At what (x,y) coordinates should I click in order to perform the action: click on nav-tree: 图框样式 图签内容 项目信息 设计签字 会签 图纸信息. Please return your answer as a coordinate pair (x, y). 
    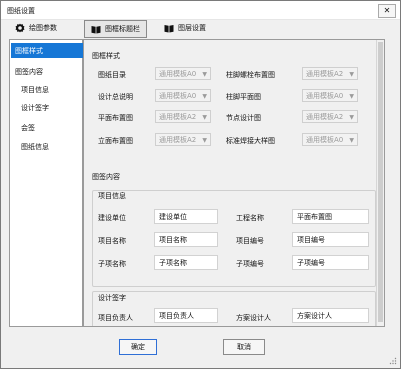
    Looking at the image, I should click on (47, 183).